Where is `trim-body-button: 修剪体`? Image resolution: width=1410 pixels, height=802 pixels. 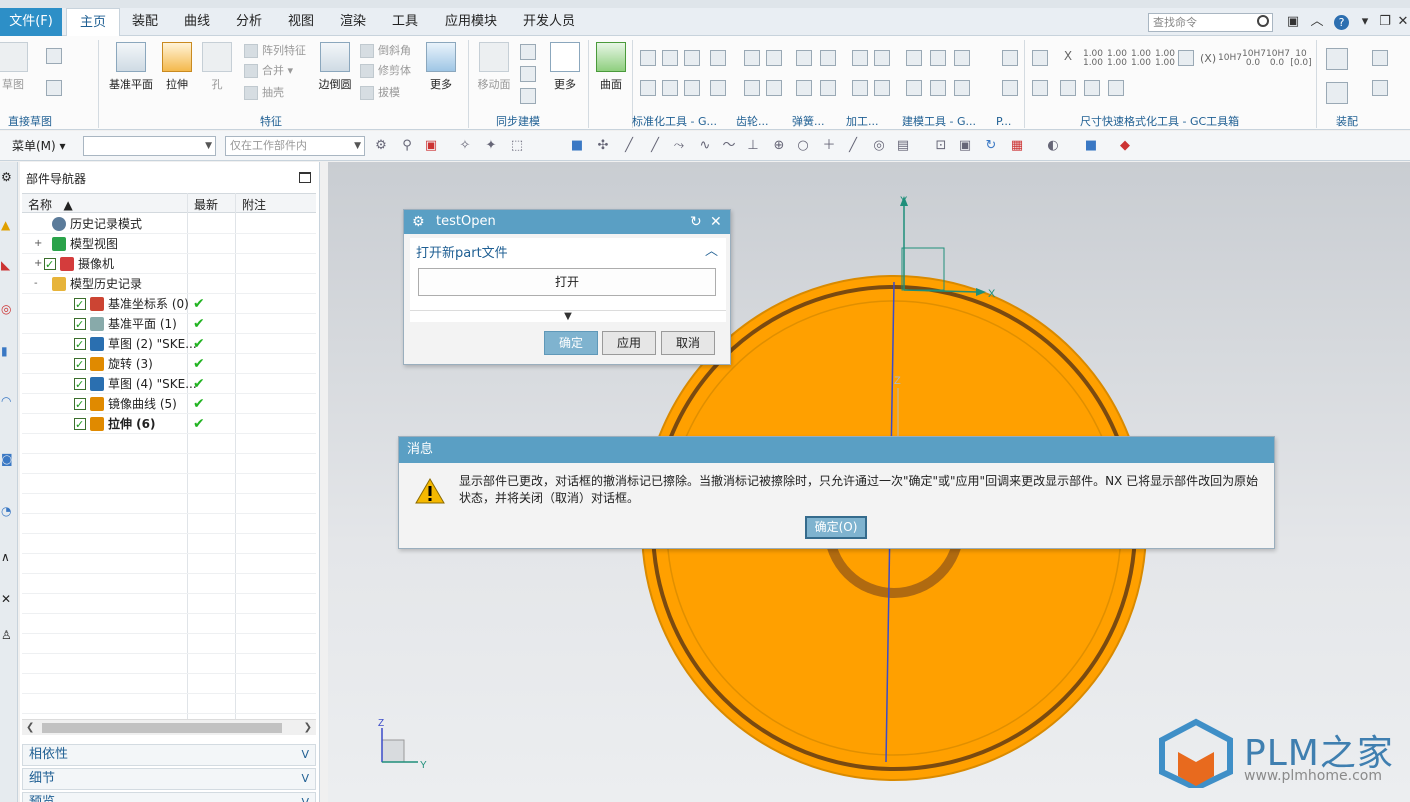
trim-body-button: 修剪体 is located at coordinates (385, 71).